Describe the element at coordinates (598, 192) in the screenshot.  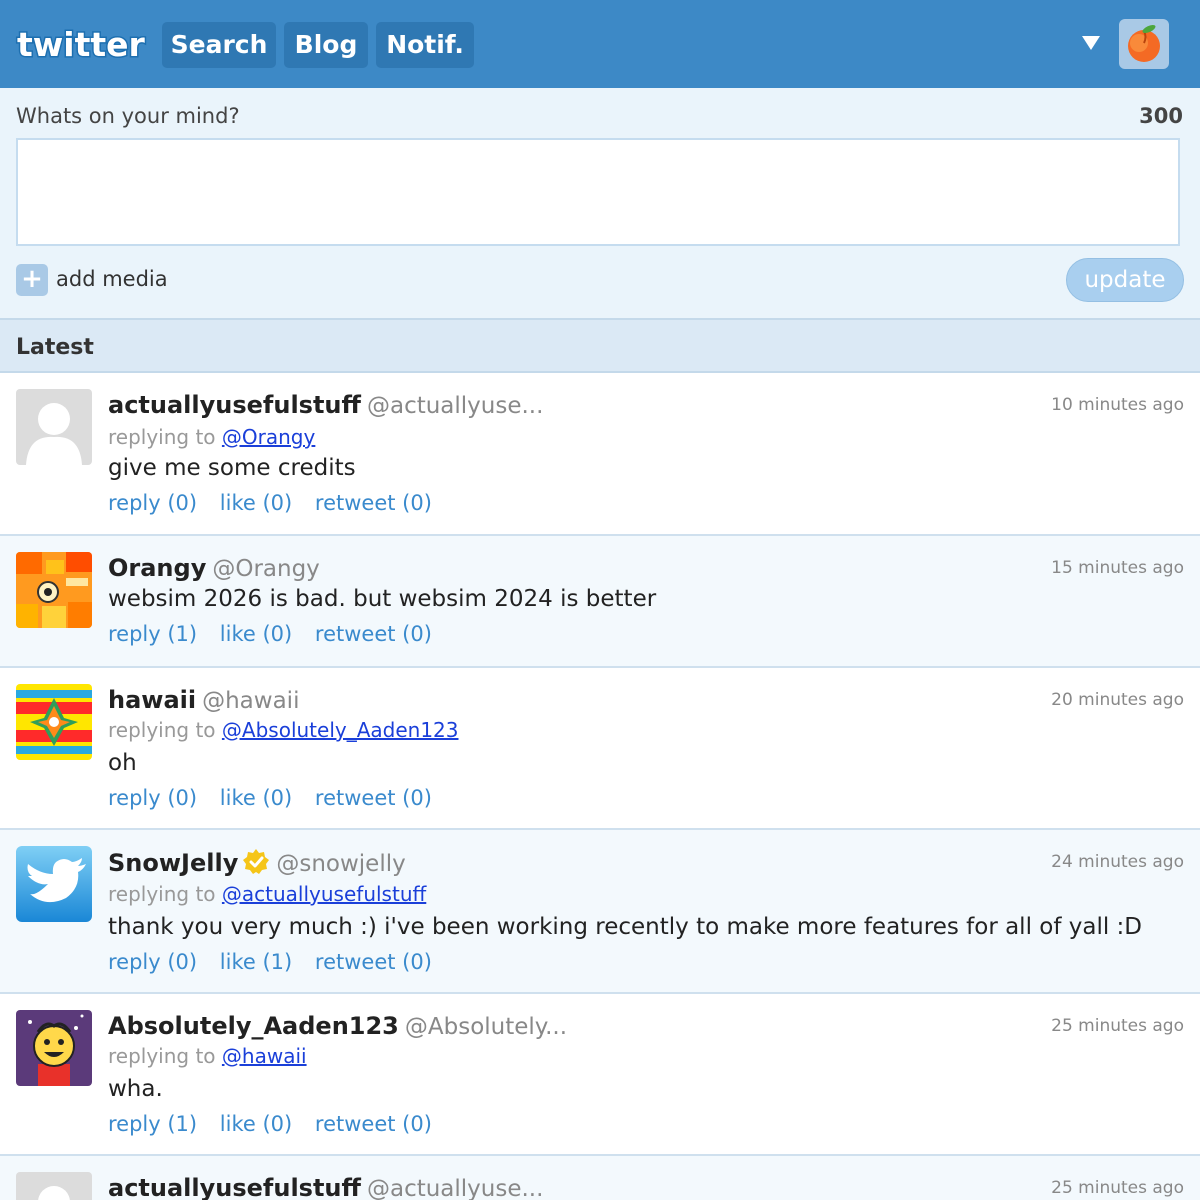
I see `compose-textarea` at that location.